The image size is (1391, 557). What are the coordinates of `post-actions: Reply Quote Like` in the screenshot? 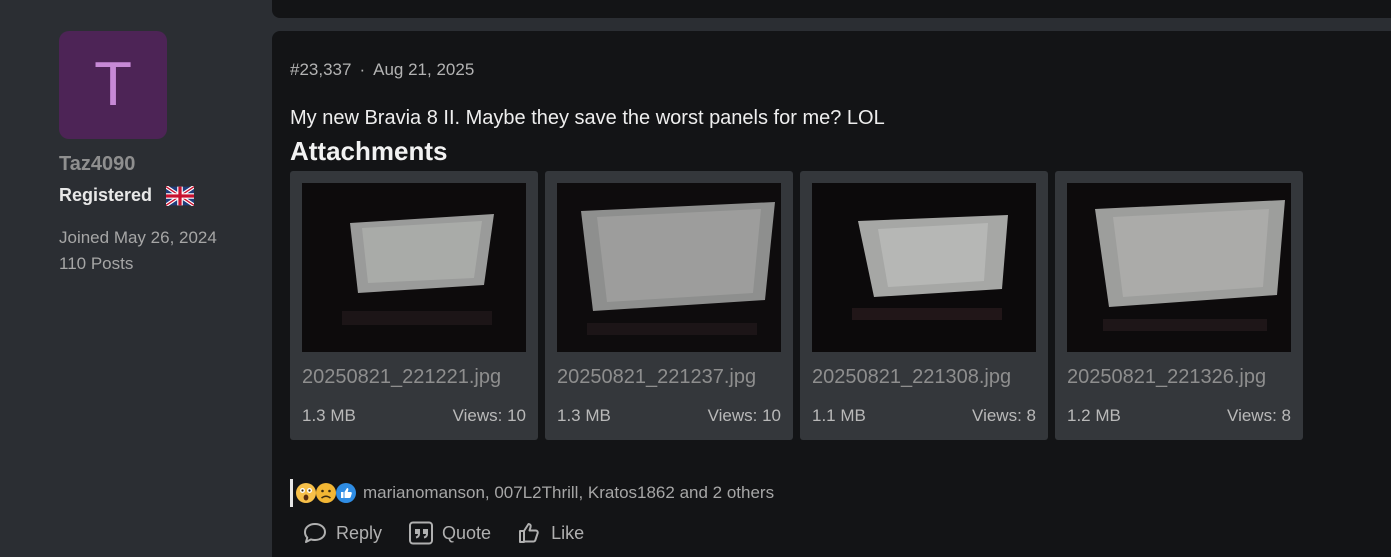 It's located at (443, 533).